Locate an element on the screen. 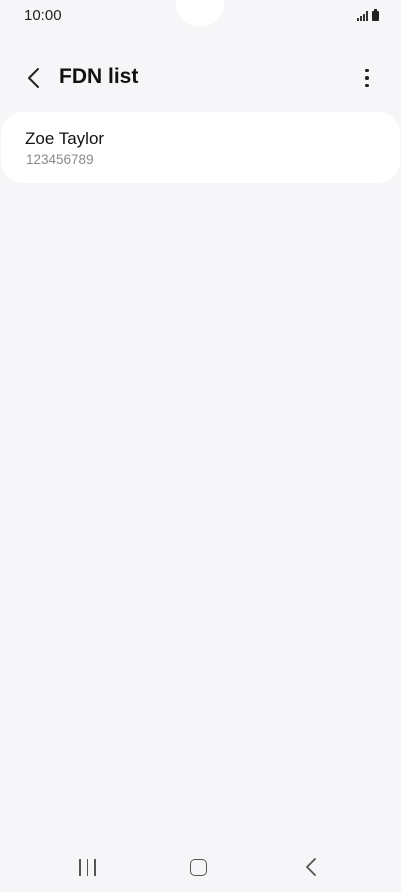 The width and height of the screenshot is (401, 892). app-bar: FDN list is located at coordinates (200, 78).